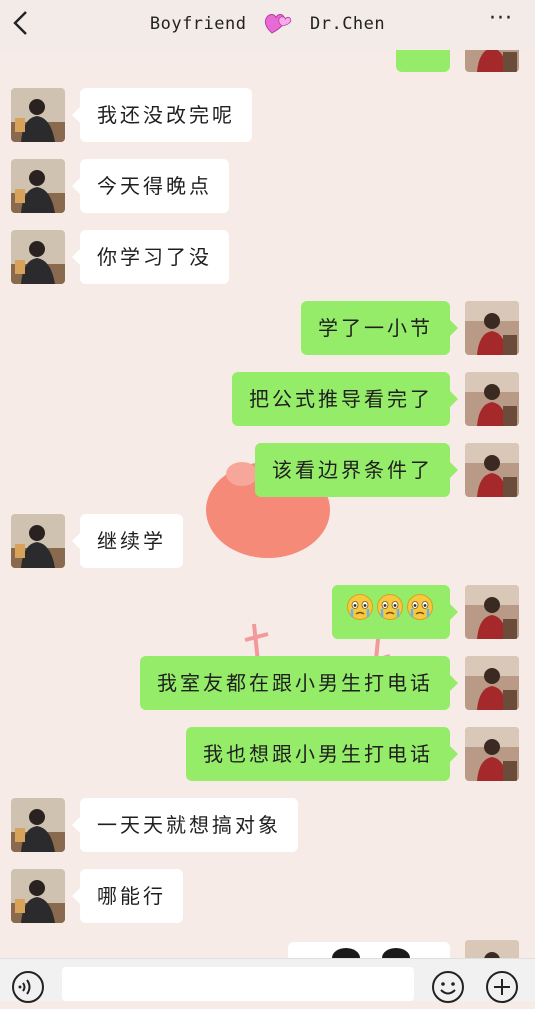 This screenshot has height=1009, width=535. What do you see at coordinates (150, 257) in the screenshot?
I see `incoming-message: 你学习了没` at bounding box center [150, 257].